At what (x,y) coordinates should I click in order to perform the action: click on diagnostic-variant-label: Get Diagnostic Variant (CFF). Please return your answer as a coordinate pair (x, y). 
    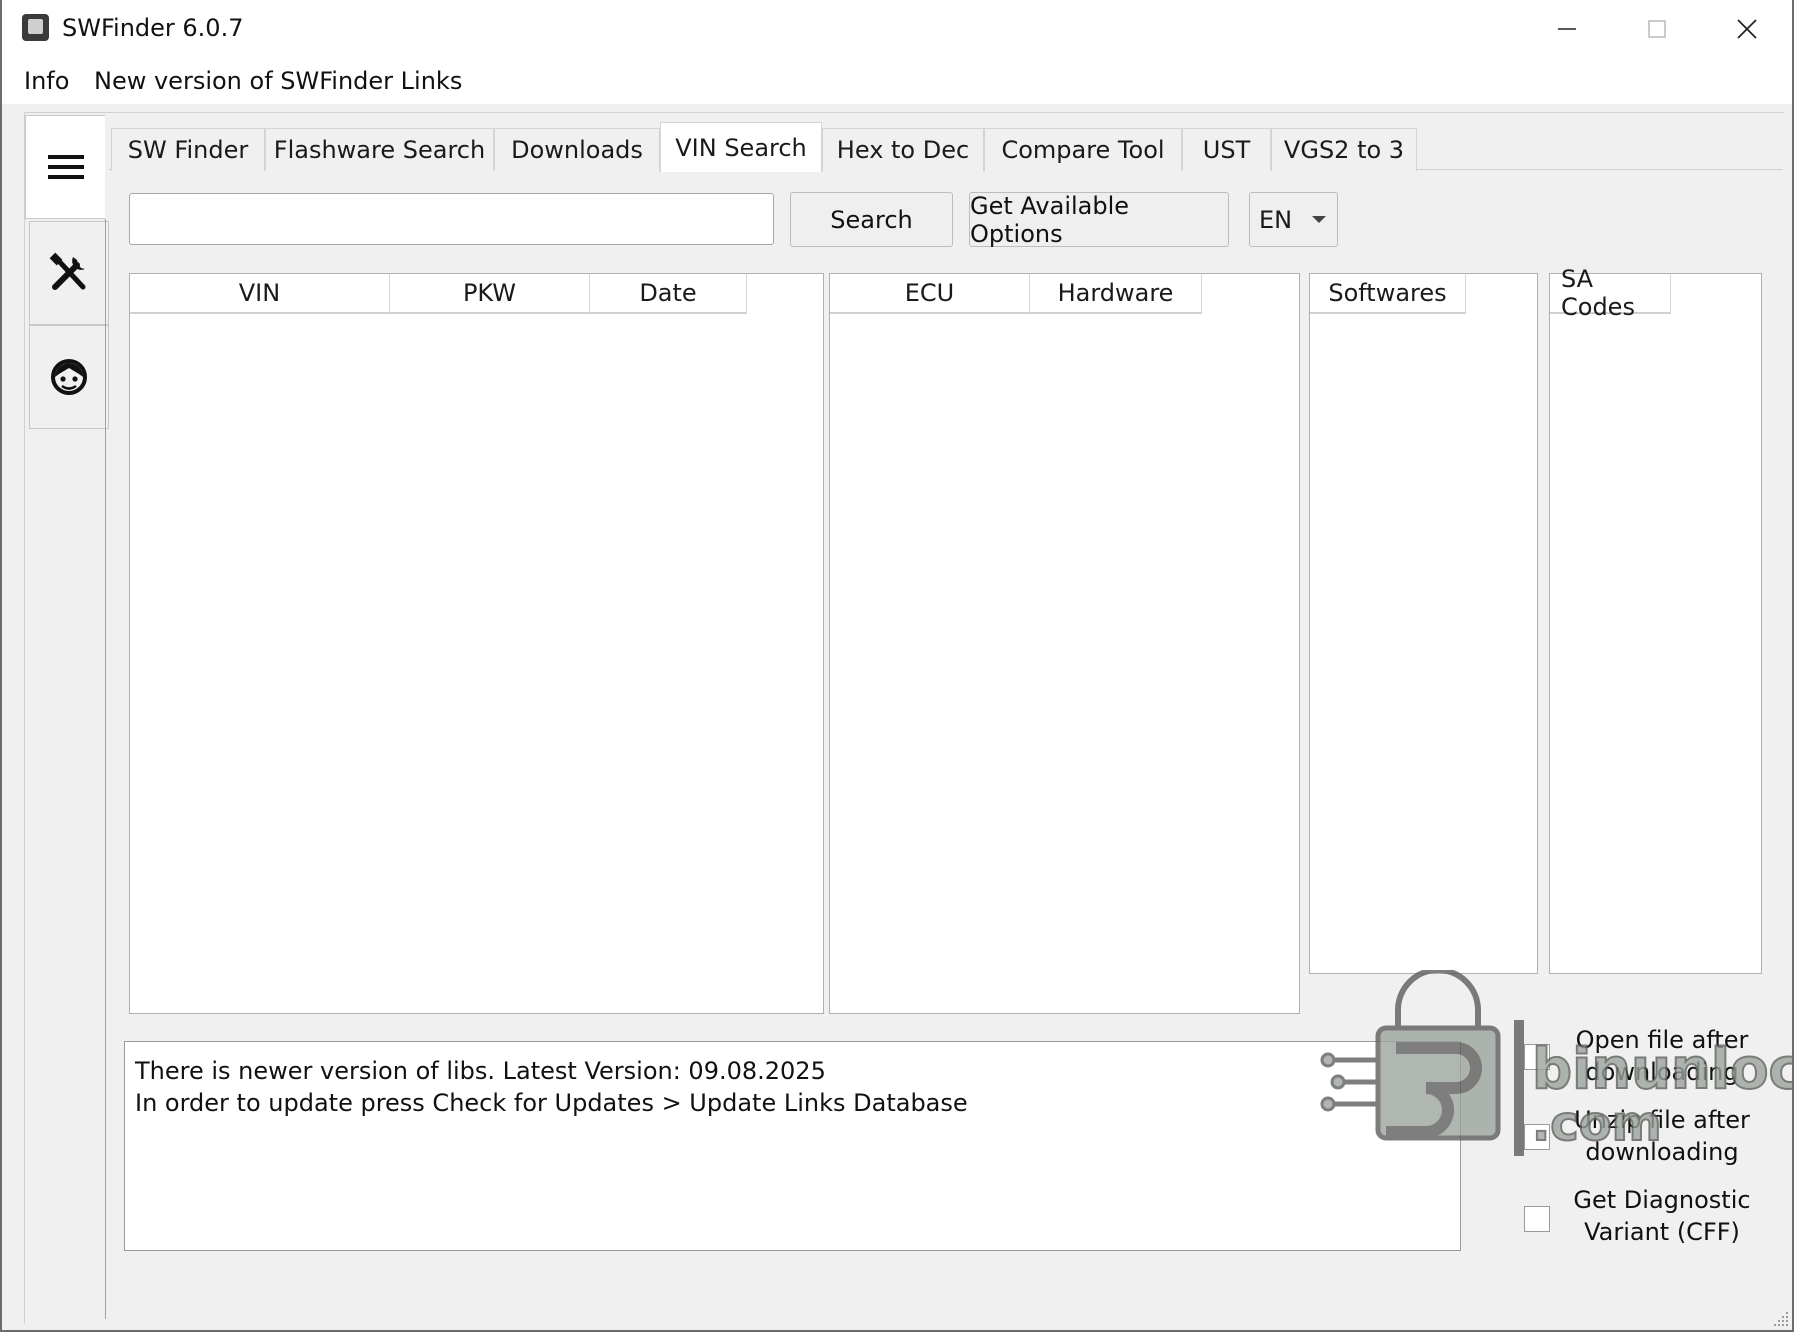
    Looking at the image, I should click on (1662, 1216).